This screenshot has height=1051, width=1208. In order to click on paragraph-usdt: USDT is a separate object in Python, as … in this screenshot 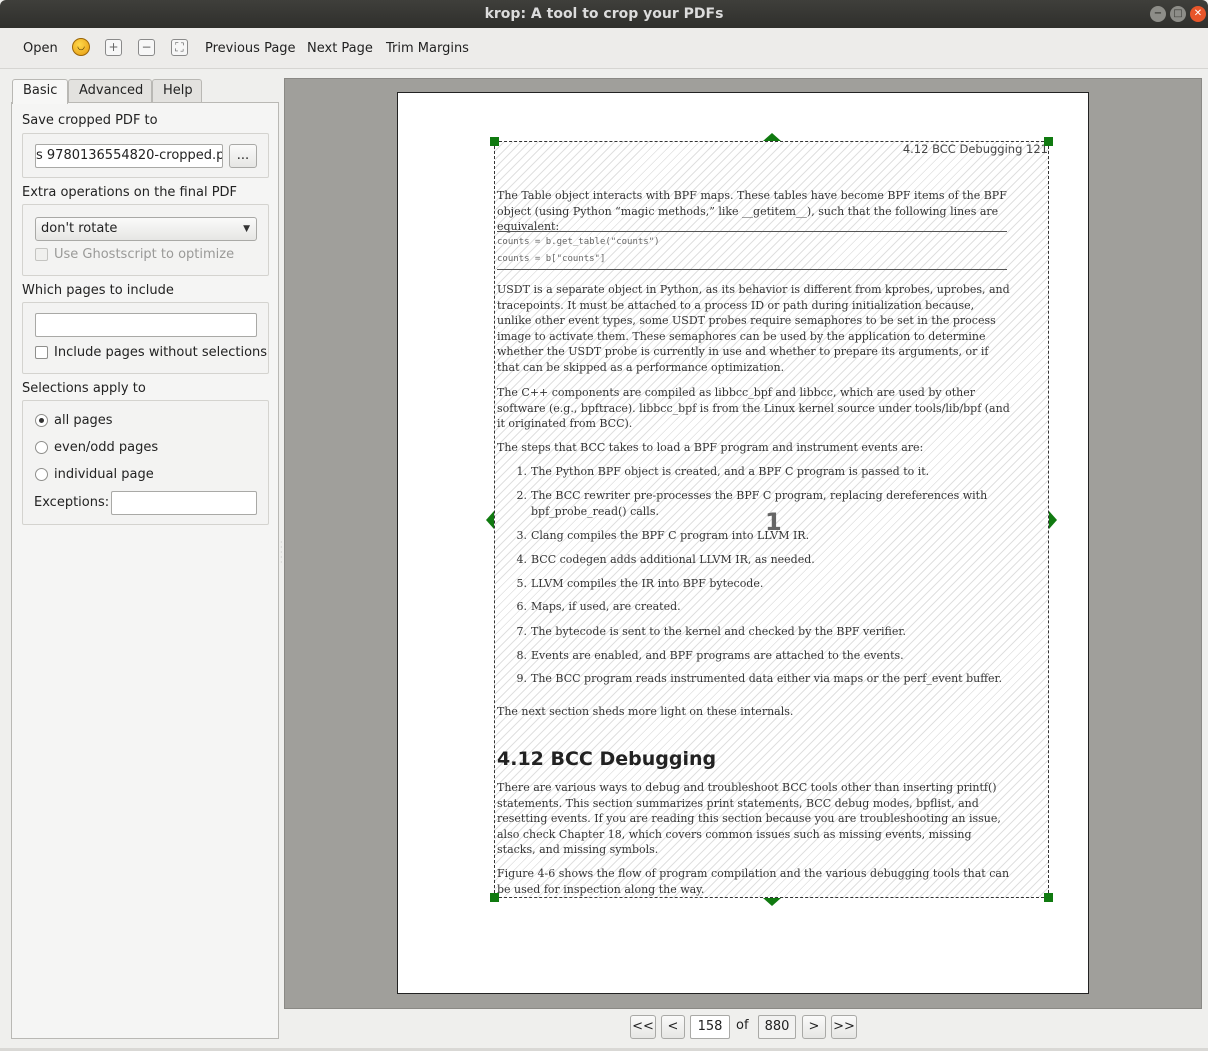, I will do `click(753, 328)`.